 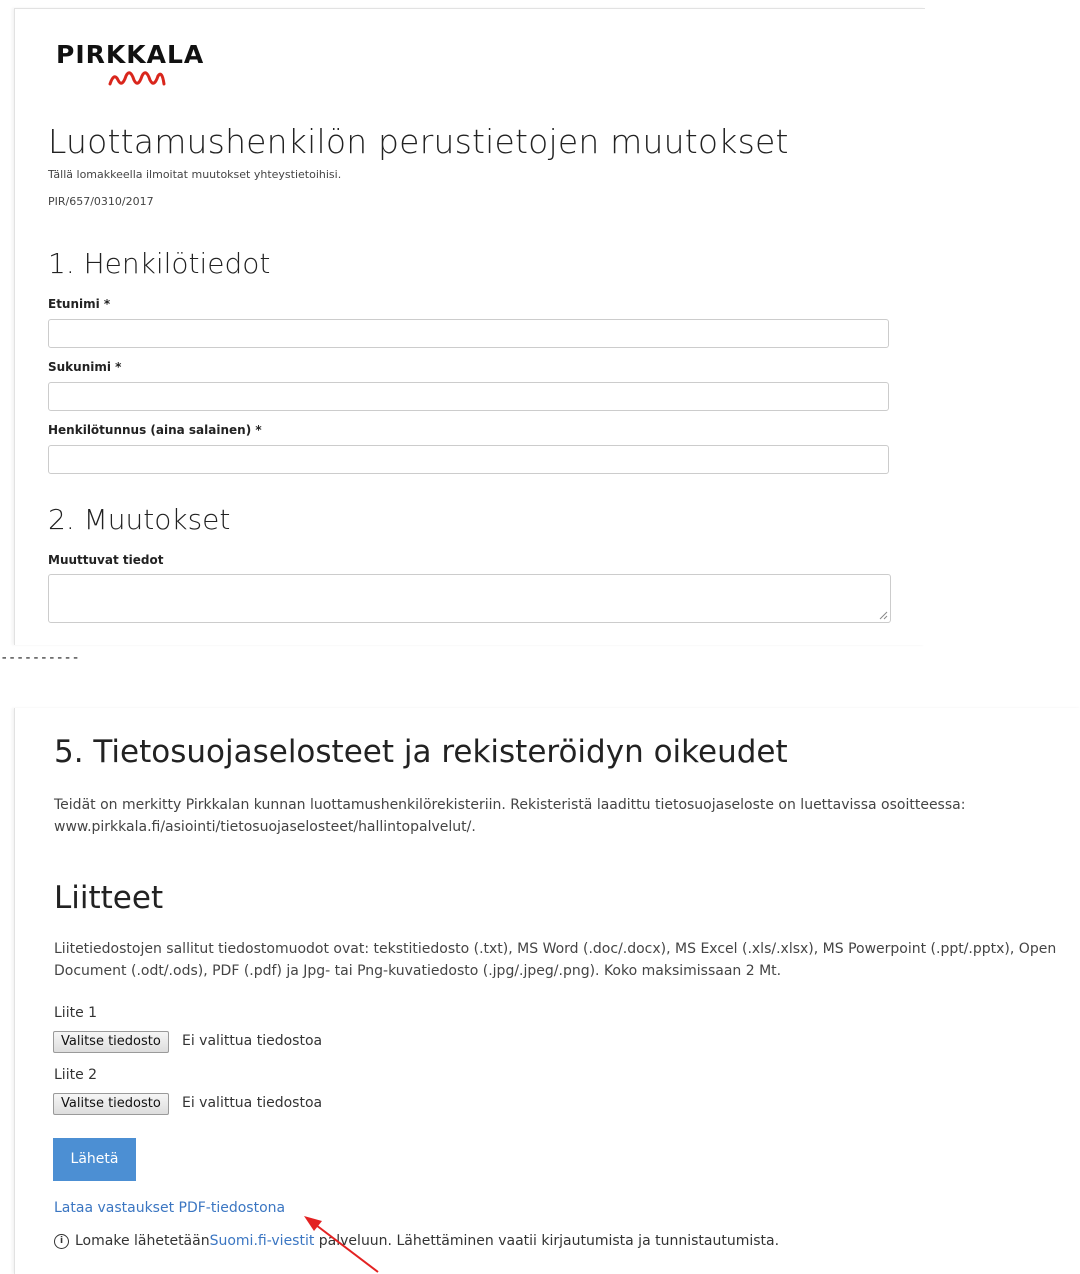 What do you see at coordinates (139, 519) in the screenshot?
I see `section2-heading: 2. Muutokset` at bounding box center [139, 519].